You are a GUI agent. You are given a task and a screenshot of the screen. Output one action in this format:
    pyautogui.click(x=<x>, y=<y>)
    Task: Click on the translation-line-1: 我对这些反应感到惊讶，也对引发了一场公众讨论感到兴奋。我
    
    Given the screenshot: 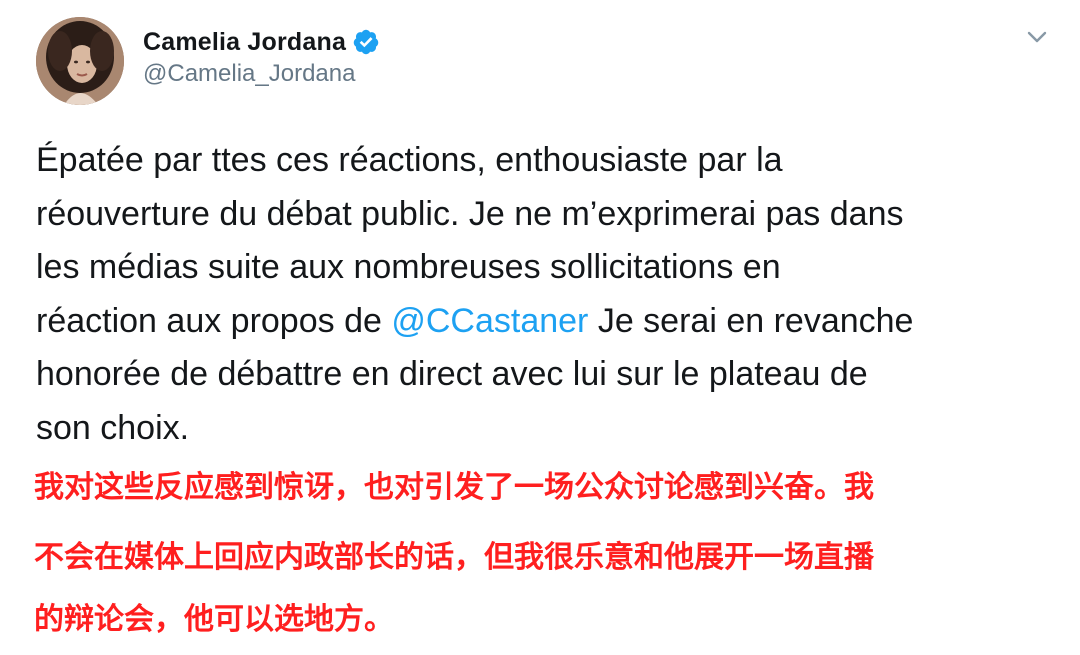 What is the action you would take?
    pyautogui.click(x=454, y=487)
    